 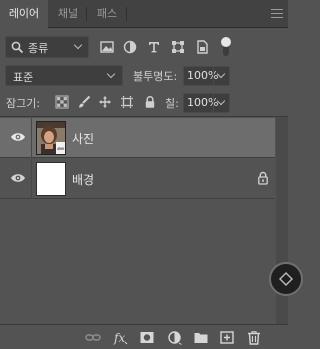 What do you see at coordinates (226, 42) in the screenshot?
I see `toggle-knob` at bounding box center [226, 42].